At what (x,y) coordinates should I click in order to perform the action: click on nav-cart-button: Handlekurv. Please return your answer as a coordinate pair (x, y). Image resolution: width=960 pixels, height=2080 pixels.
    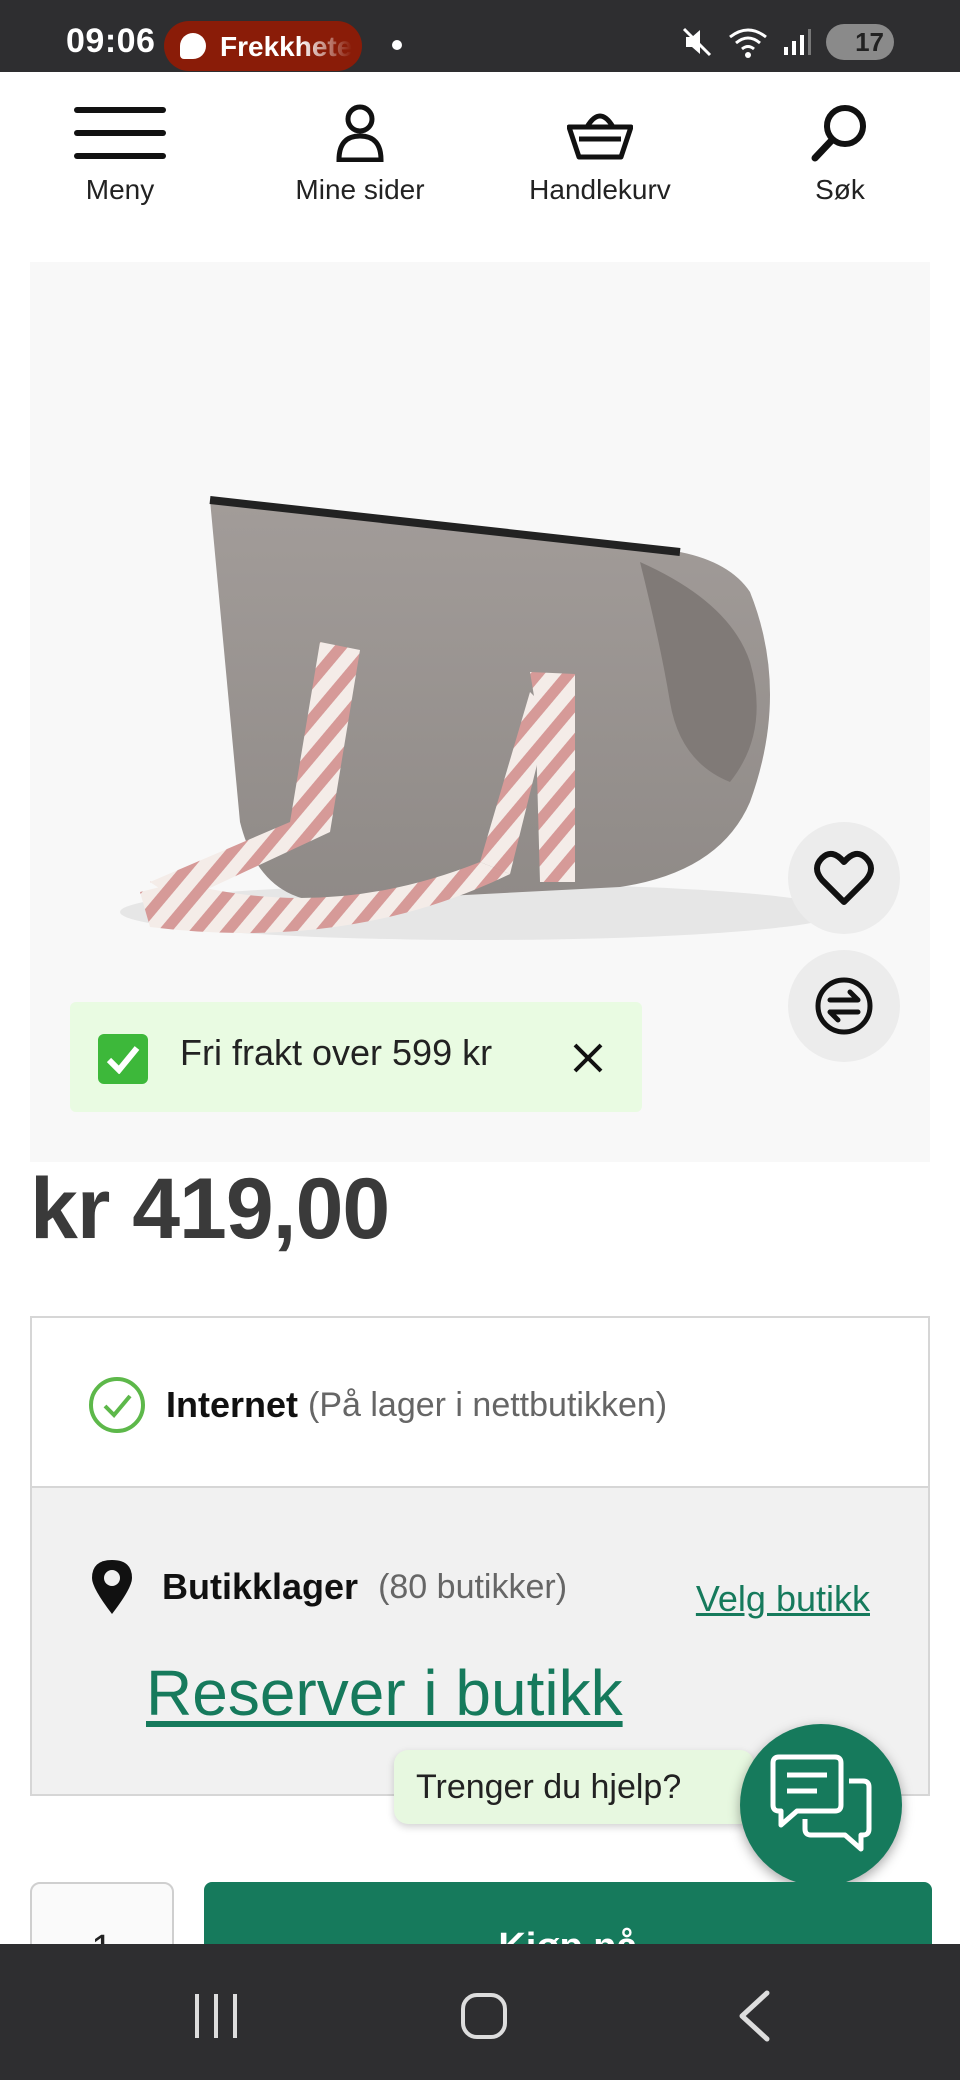
    Looking at the image, I should click on (600, 154).